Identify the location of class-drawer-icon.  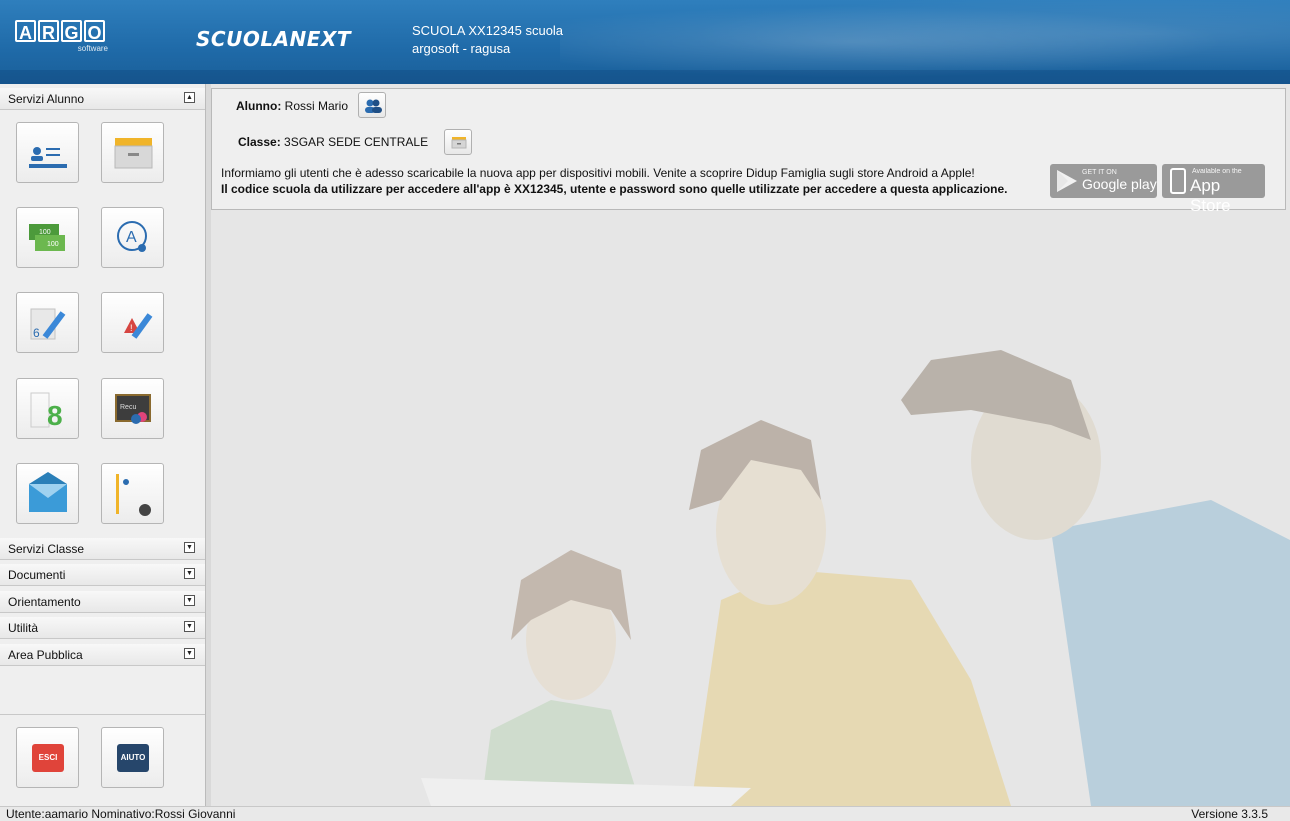
(133, 153).